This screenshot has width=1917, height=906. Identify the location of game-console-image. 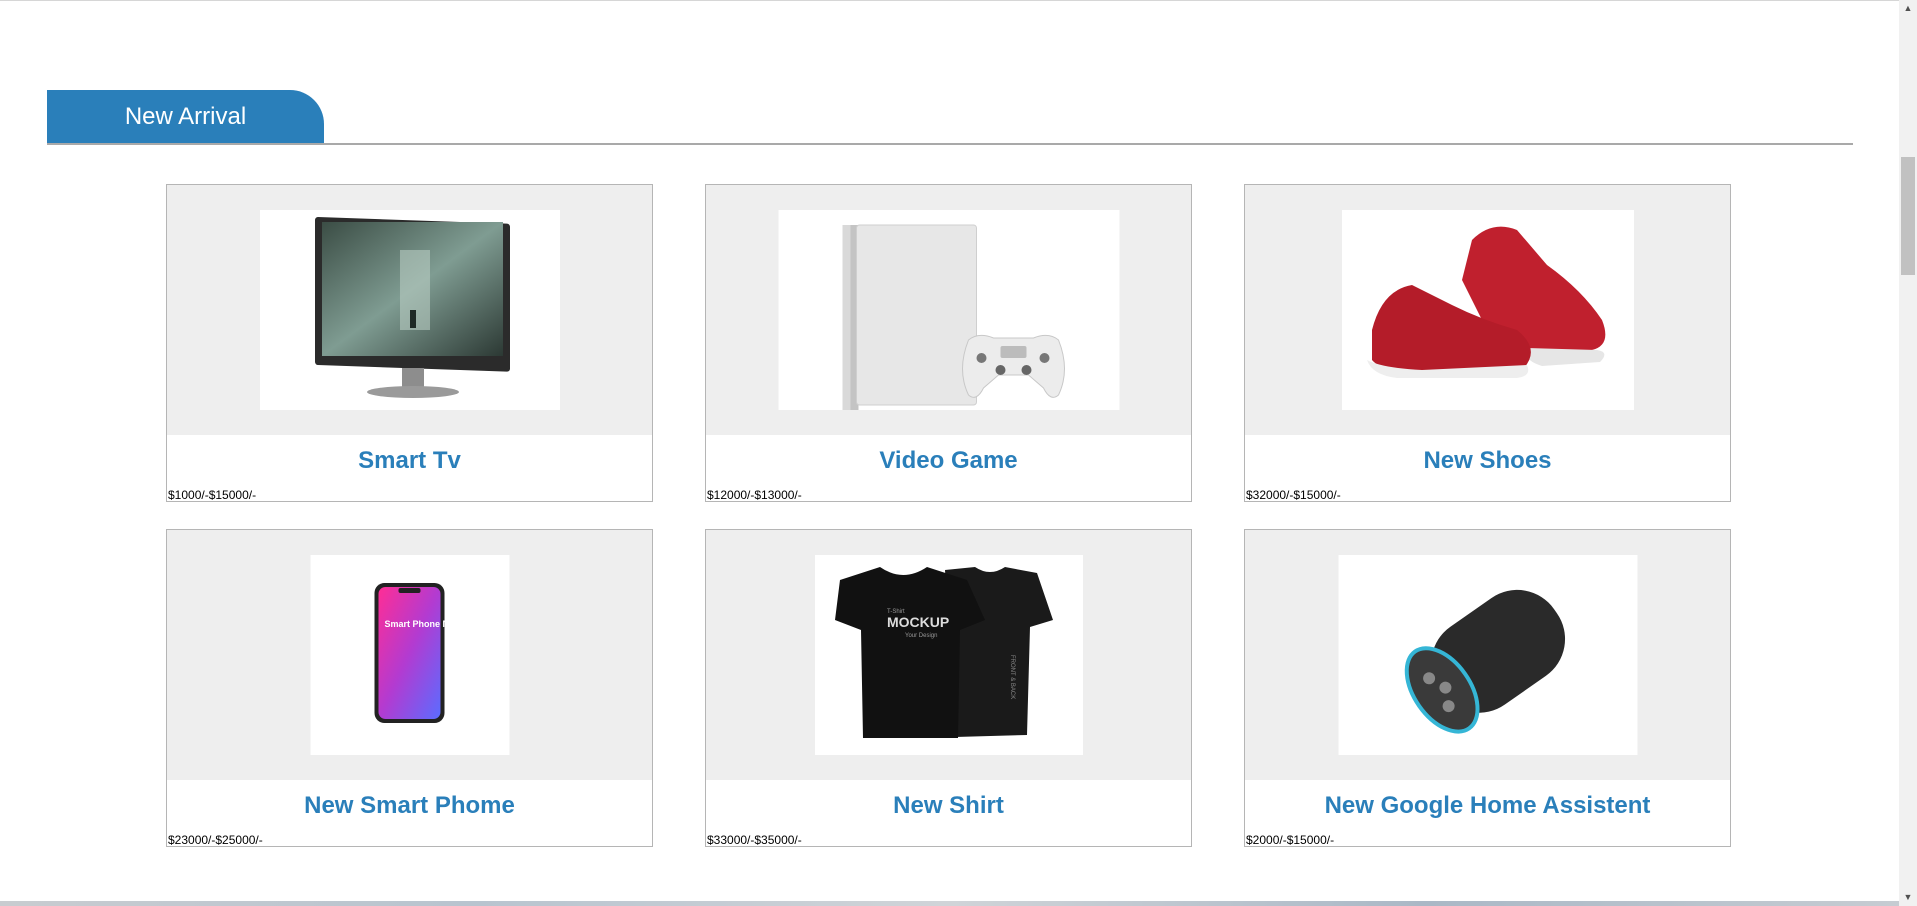
(948, 310).